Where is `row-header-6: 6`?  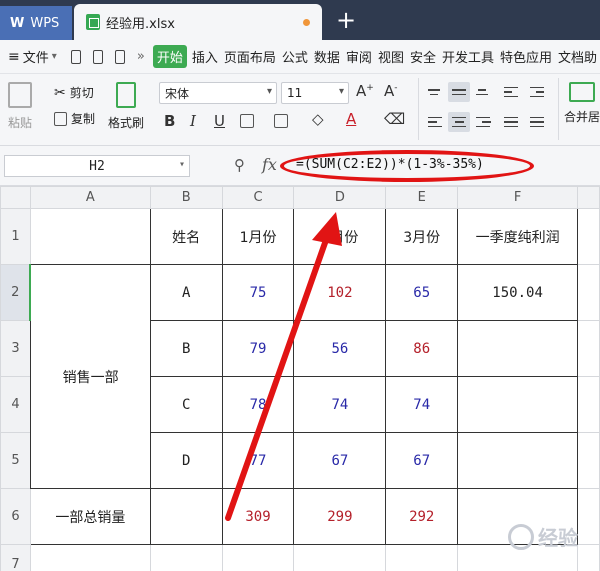 row-header-6: 6 is located at coordinates (15, 516).